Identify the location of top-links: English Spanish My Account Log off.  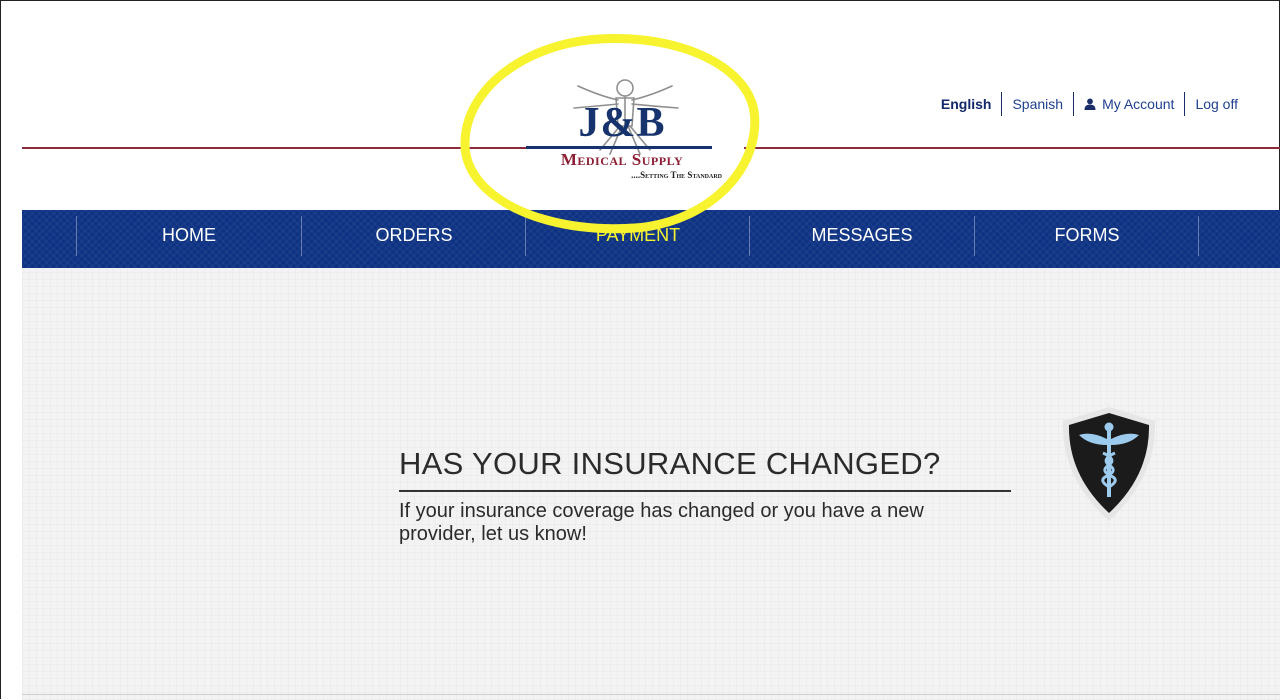
(1089, 104).